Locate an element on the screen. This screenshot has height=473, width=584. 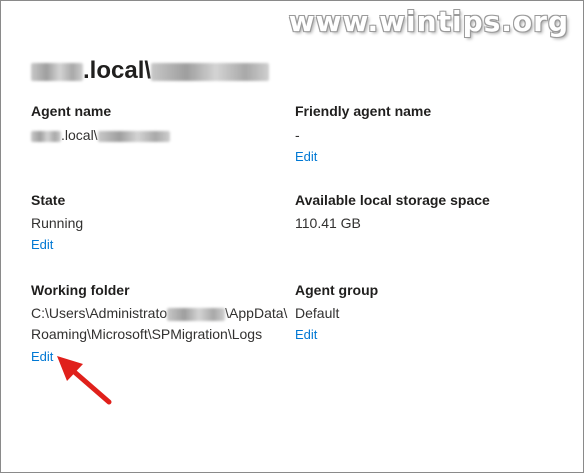
state-value: Running is located at coordinates (57, 223).